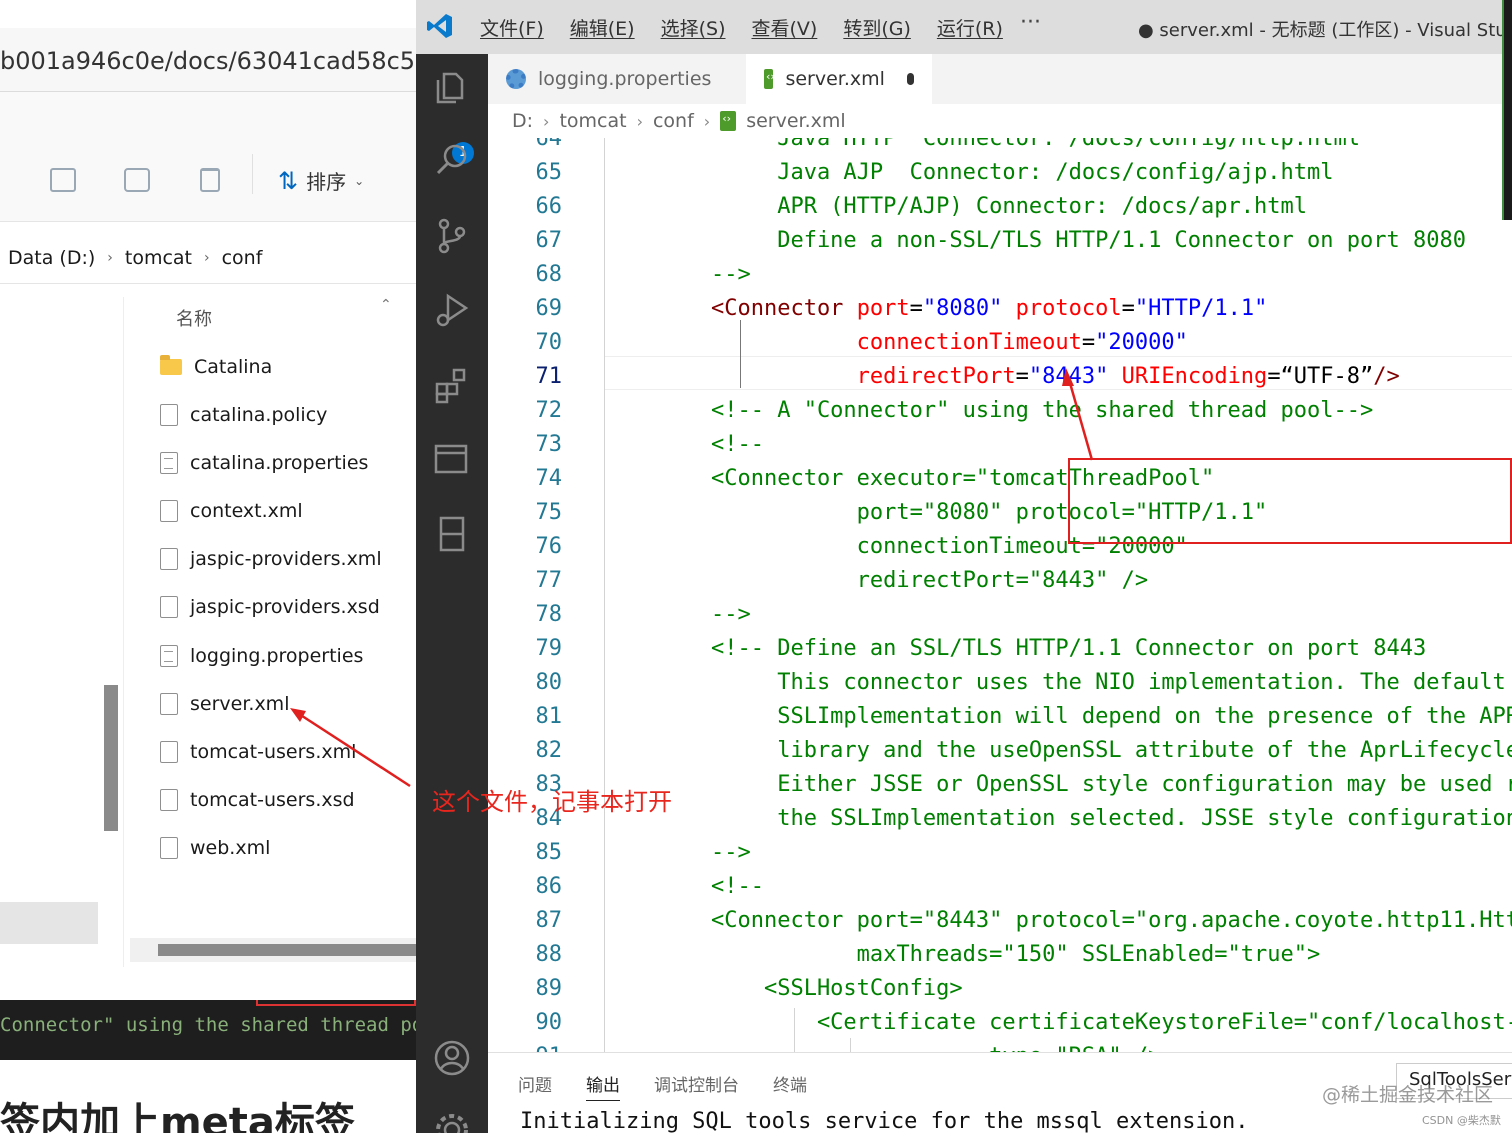  I want to click on breadcrumb-d: D:, so click(522, 121).